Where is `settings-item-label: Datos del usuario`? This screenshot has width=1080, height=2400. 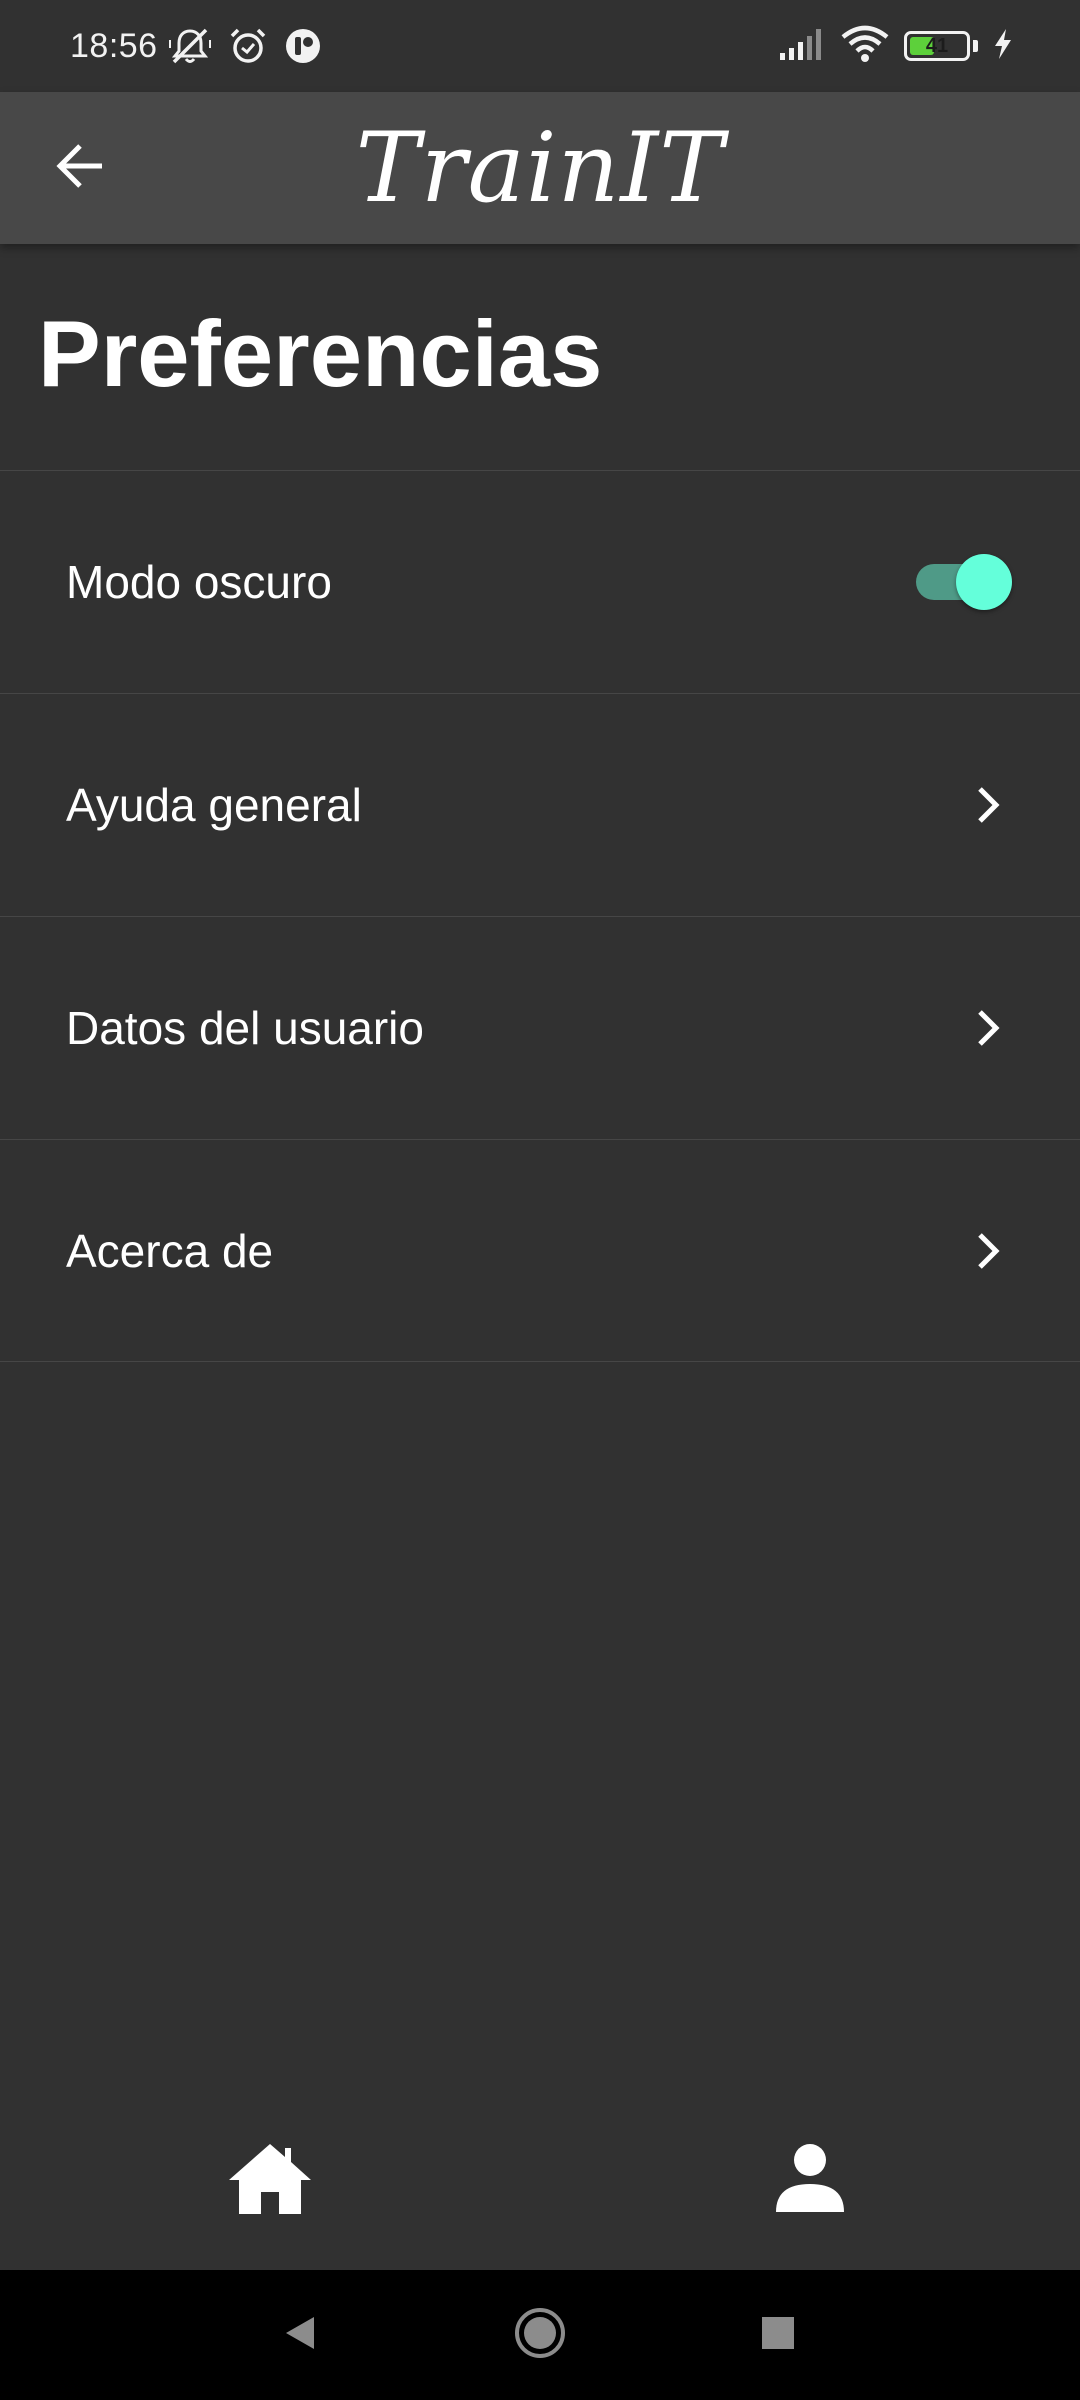 settings-item-label: Datos del usuario is located at coordinates (245, 1028).